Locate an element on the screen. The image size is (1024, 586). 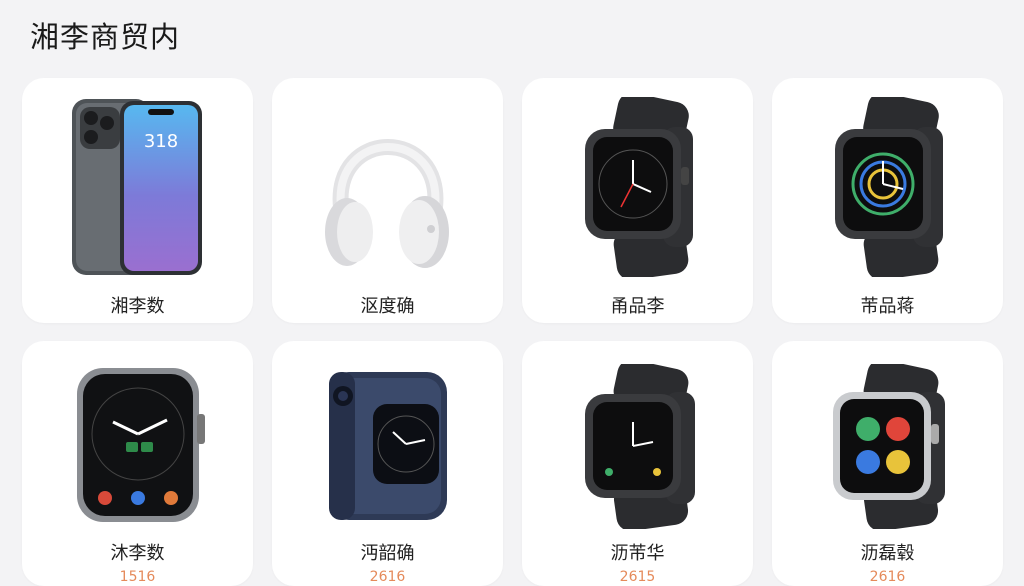
page-title: 湘李商贸内 is located at coordinates (105, 37).